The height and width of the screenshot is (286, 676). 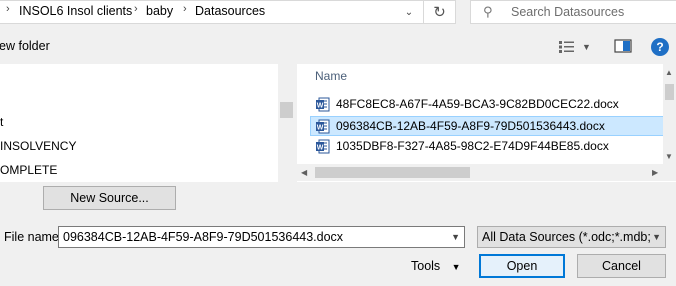 I want to click on file-type-value: All Data Sources (*.odc;*.mdb;*, so click(x=569, y=237).